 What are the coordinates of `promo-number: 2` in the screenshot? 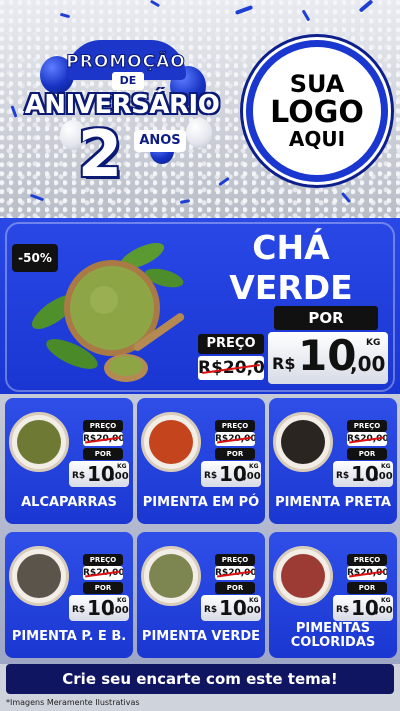 It's located at (100, 155).